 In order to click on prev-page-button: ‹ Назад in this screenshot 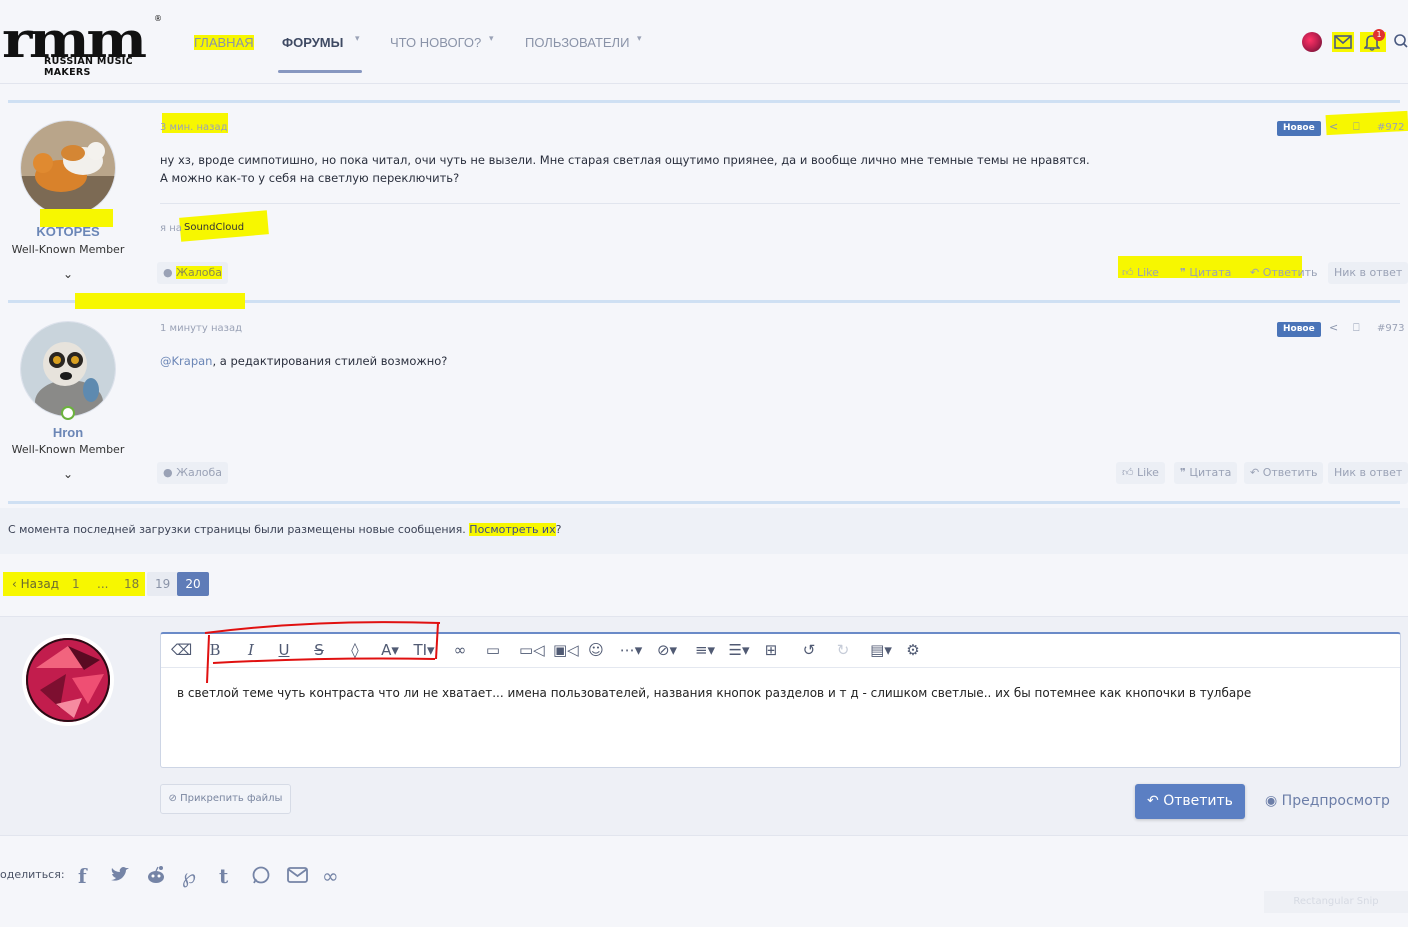, I will do `click(35, 584)`.